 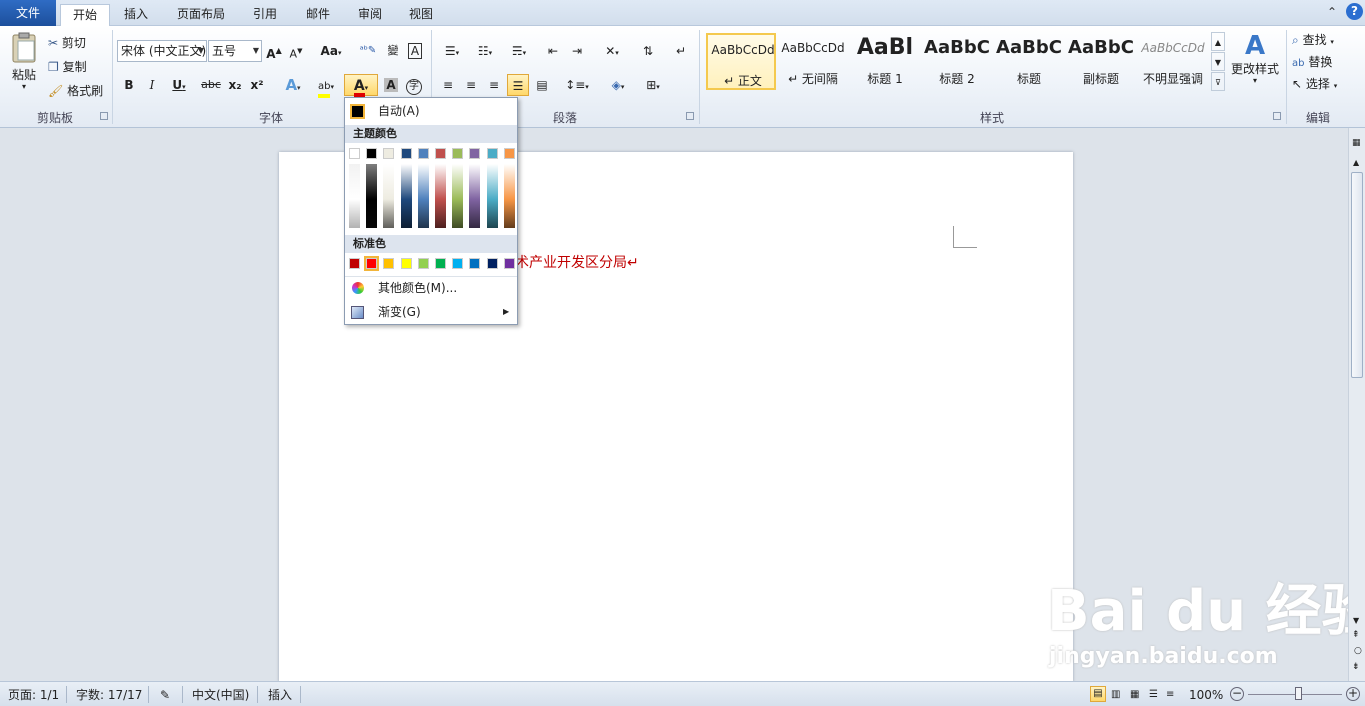 What do you see at coordinates (152, 85) in the screenshot?
I see `italic-button: I` at bounding box center [152, 85].